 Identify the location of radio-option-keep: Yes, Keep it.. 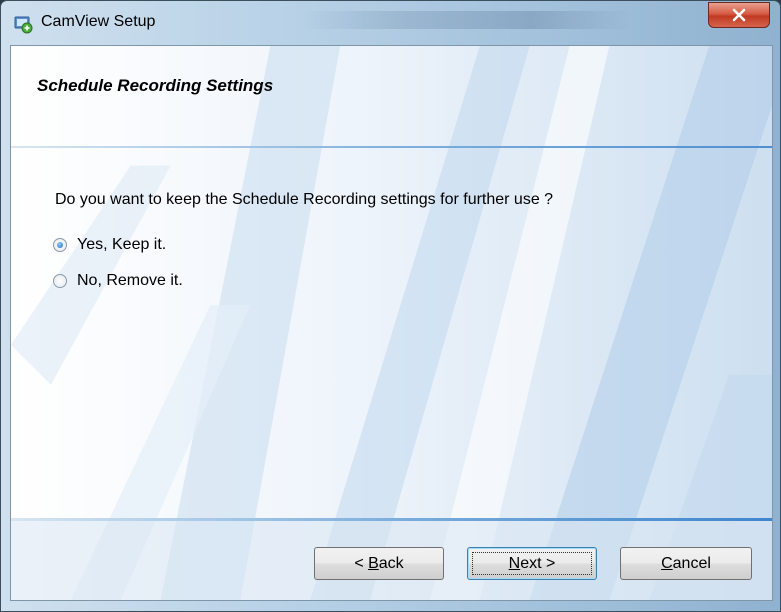
(109, 245).